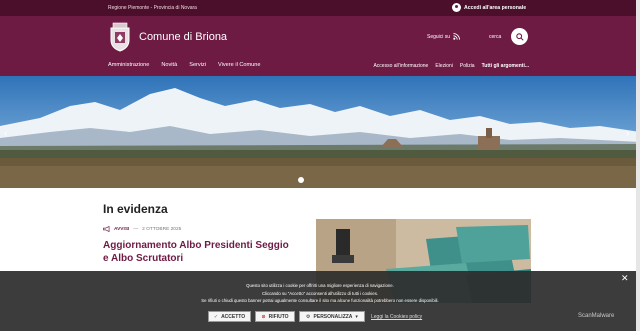 This screenshot has width=640, height=331. What do you see at coordinates (278, 316) in the screenshot?
I see `reject-label: RIFIUTO` at bounding box center [278, 316].